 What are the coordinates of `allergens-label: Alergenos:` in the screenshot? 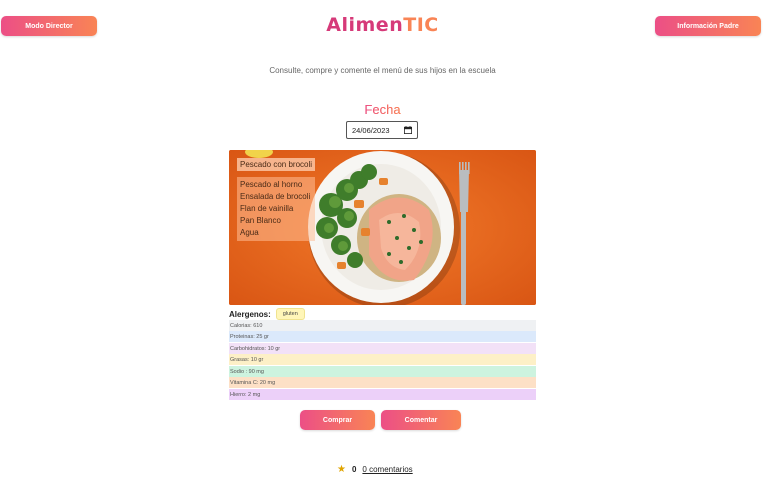 It's located at (250, 314).